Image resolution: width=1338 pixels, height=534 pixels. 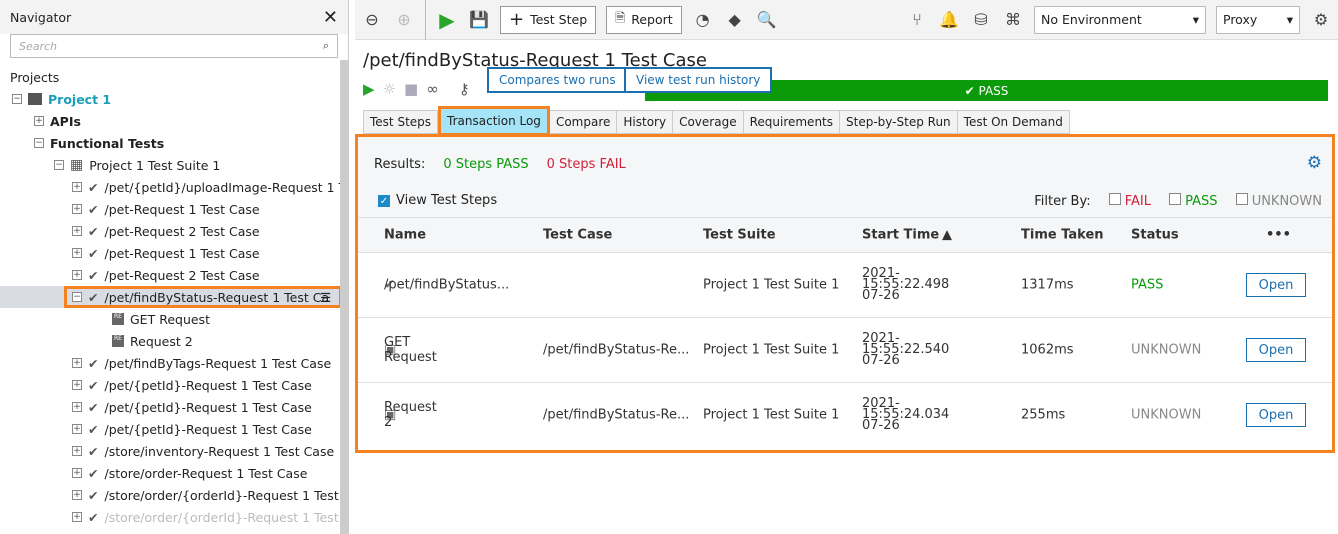 I want to click on tree-test-case: + ✔/pet/findByTags-Request 1 Test Case, so click(x=170, y=363).